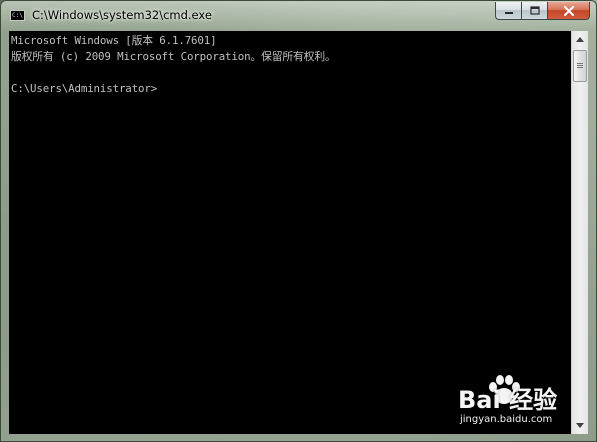 Image resolution: width=597 pixels, height=442 pixels. I want to click on console-line-version: Microsoft Windows [版本 6.1.7601], so click(114, 40).